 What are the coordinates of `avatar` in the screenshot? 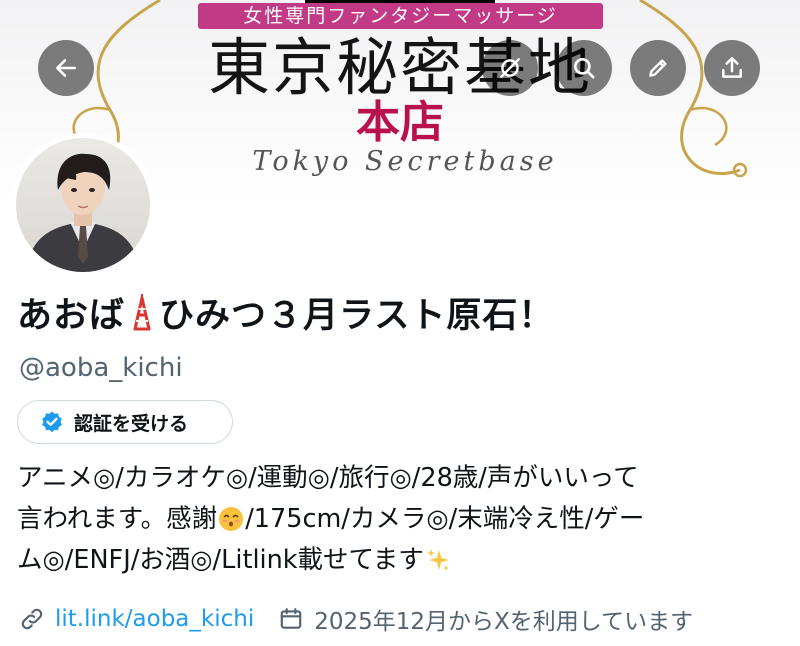 It's located at (83, 205).